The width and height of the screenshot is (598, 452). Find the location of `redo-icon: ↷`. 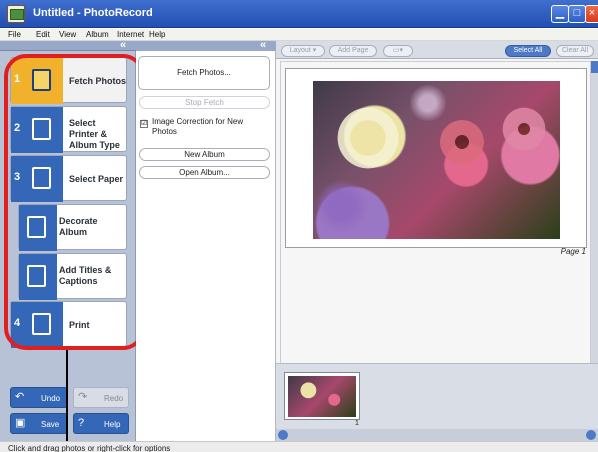

redo-icon: ↷ is located at coordinates (83, 397).